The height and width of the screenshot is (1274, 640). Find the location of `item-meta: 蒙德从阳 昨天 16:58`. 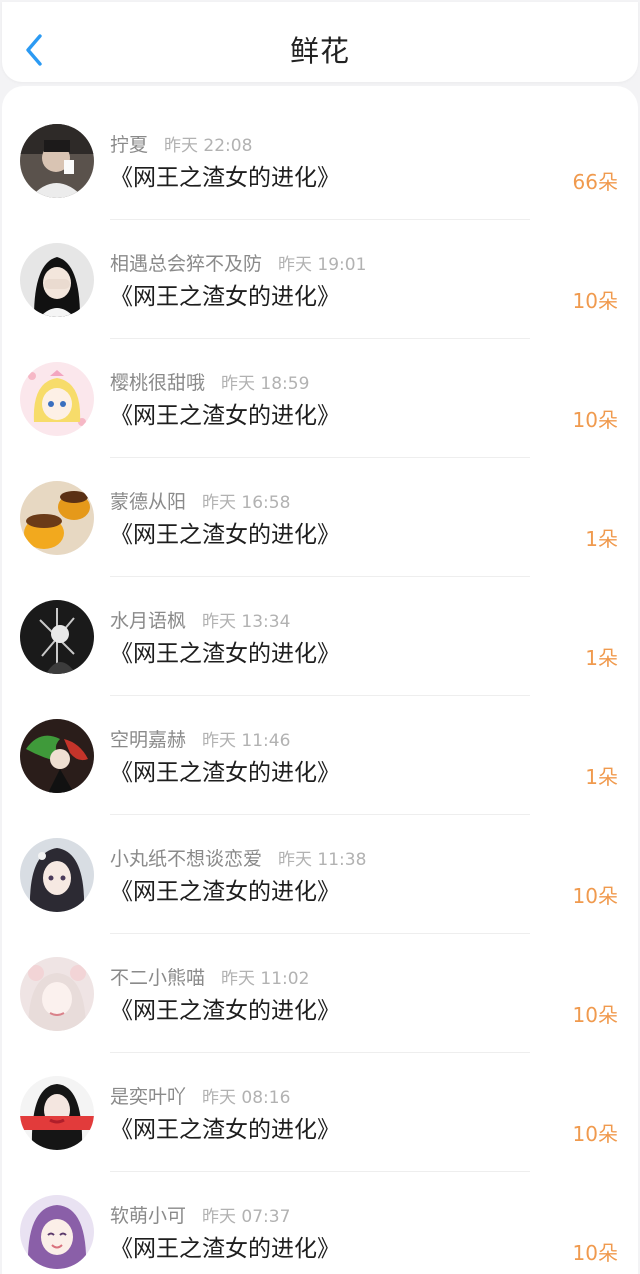

item-meta: 蒙德从阳 昨天 16:58 is located at coordinates (200, 501).